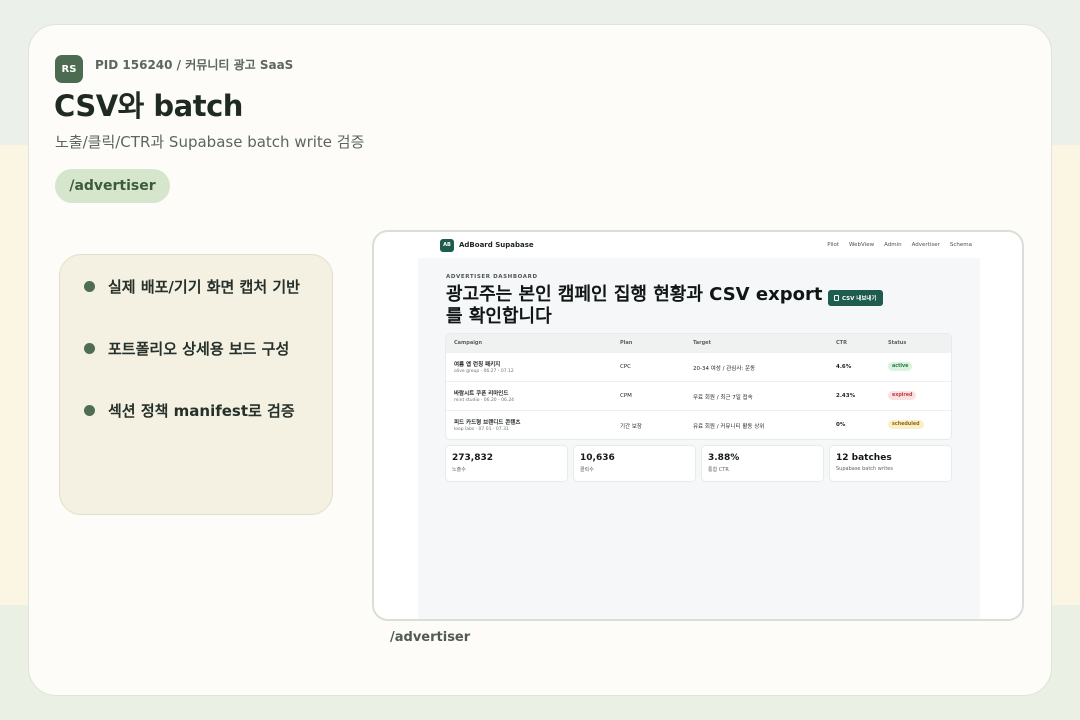 This screenshot has width=1080, height=720. Describe the element at coordinates (718, 470) in the screenshot. I see `stat-label: 통합 CTR` at that location.